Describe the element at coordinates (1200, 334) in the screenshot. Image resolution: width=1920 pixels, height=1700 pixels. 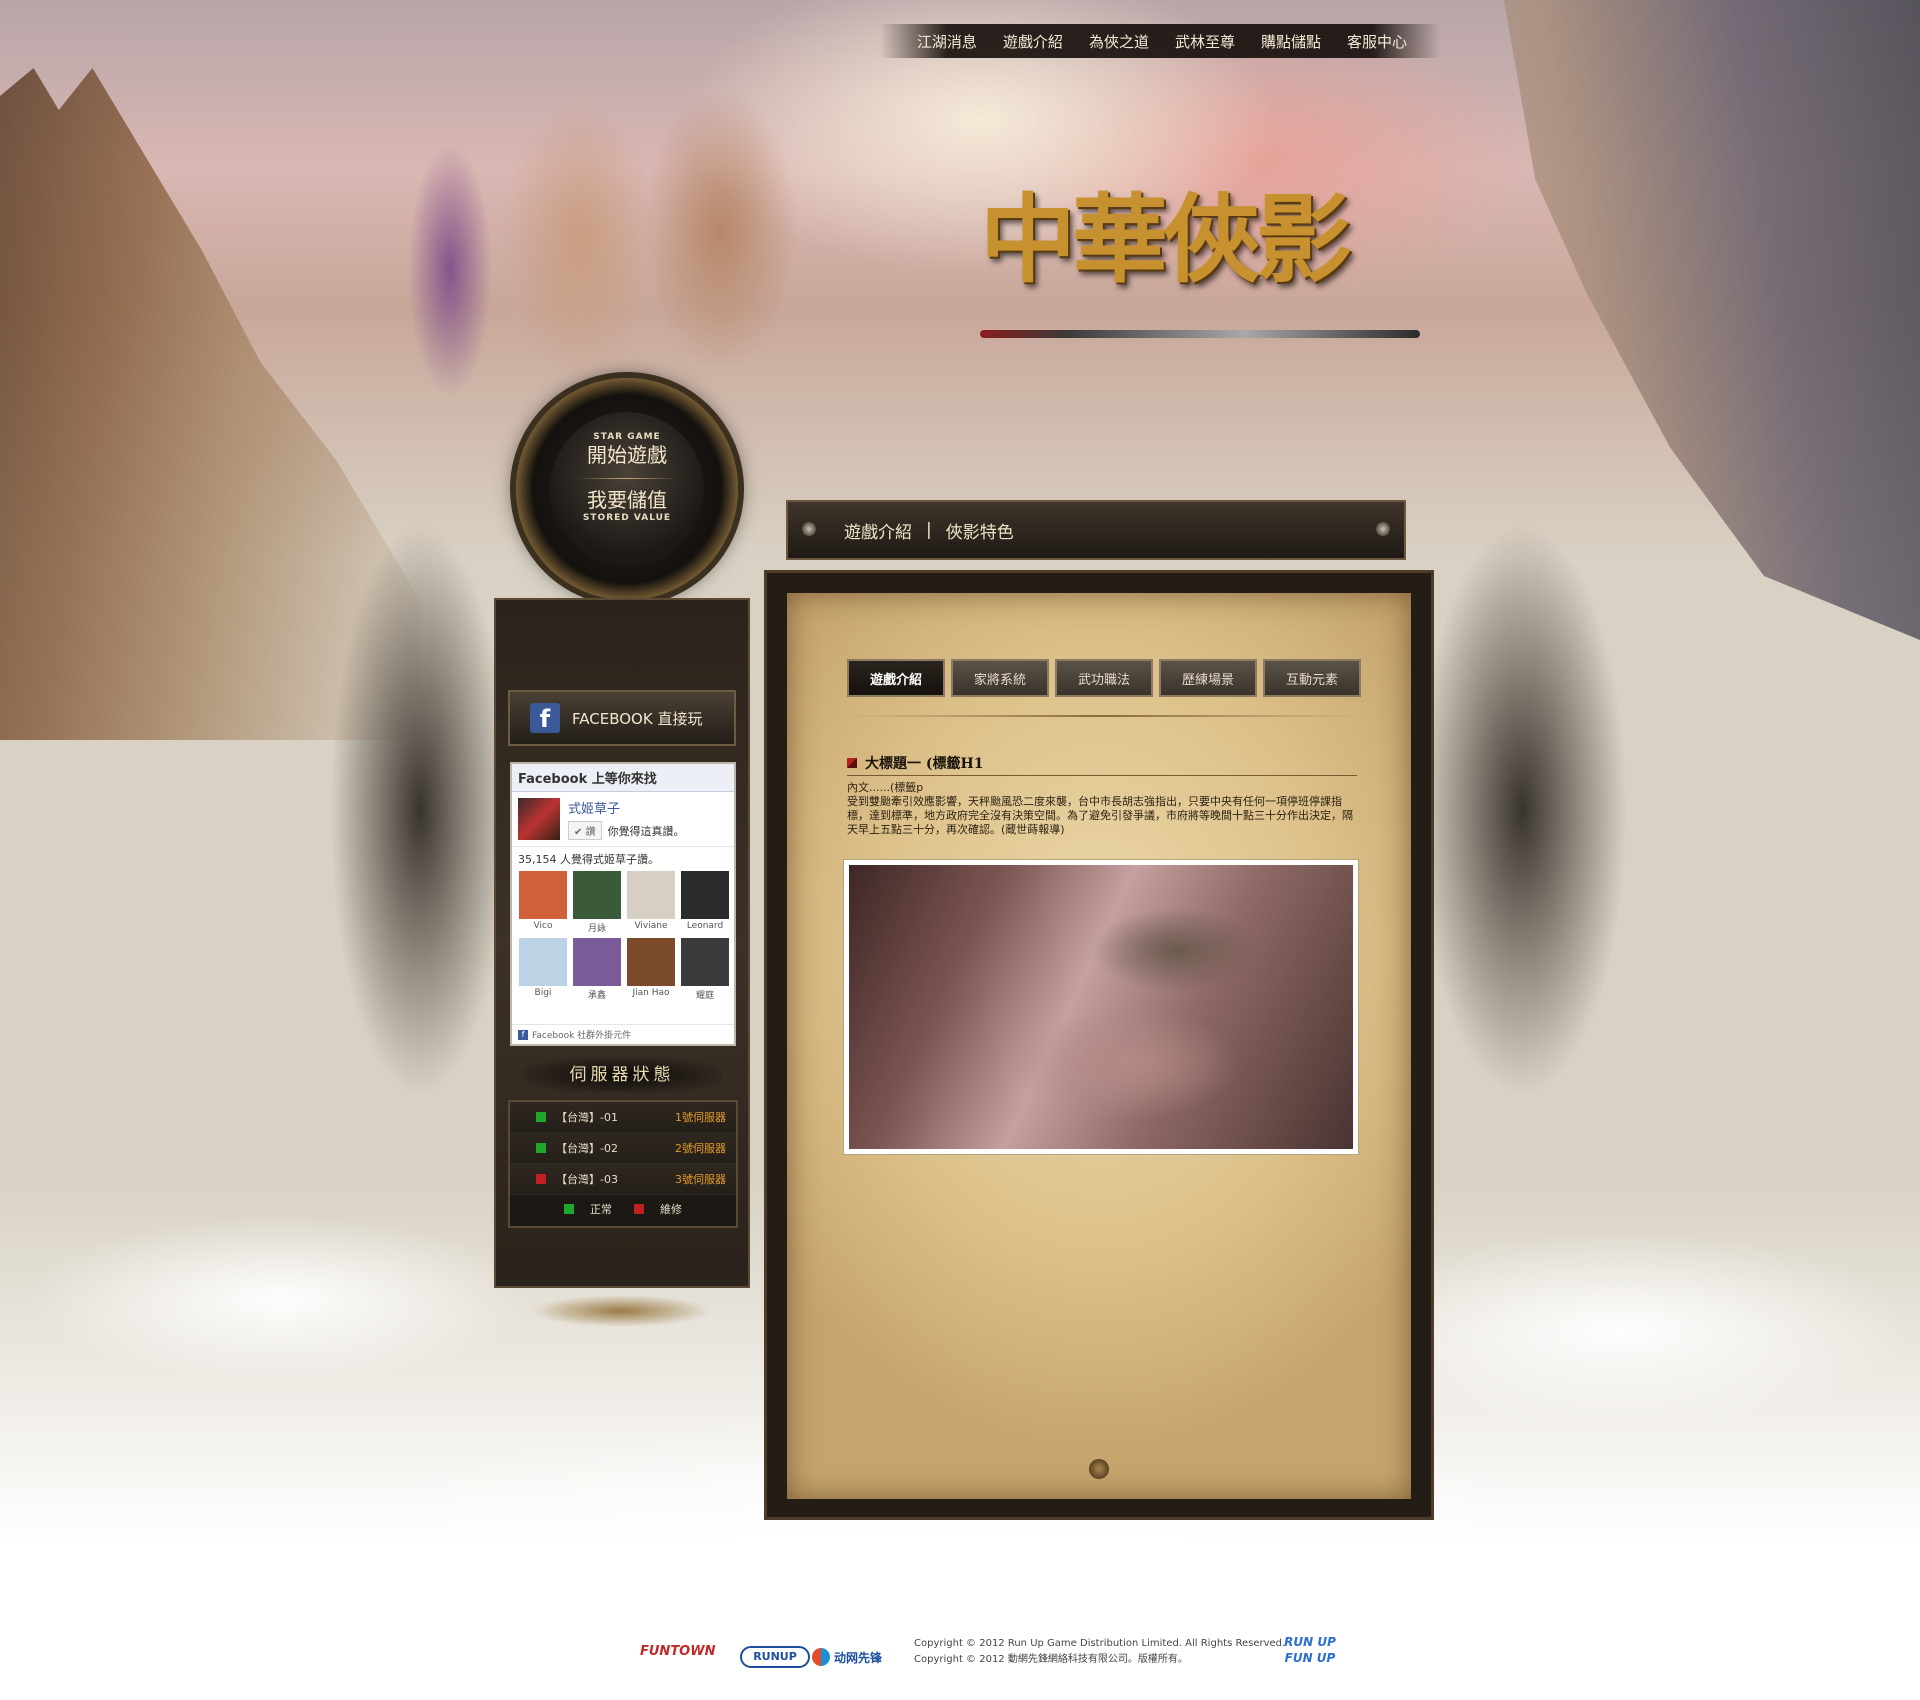
I see `logo-sword-ornament` at that location.